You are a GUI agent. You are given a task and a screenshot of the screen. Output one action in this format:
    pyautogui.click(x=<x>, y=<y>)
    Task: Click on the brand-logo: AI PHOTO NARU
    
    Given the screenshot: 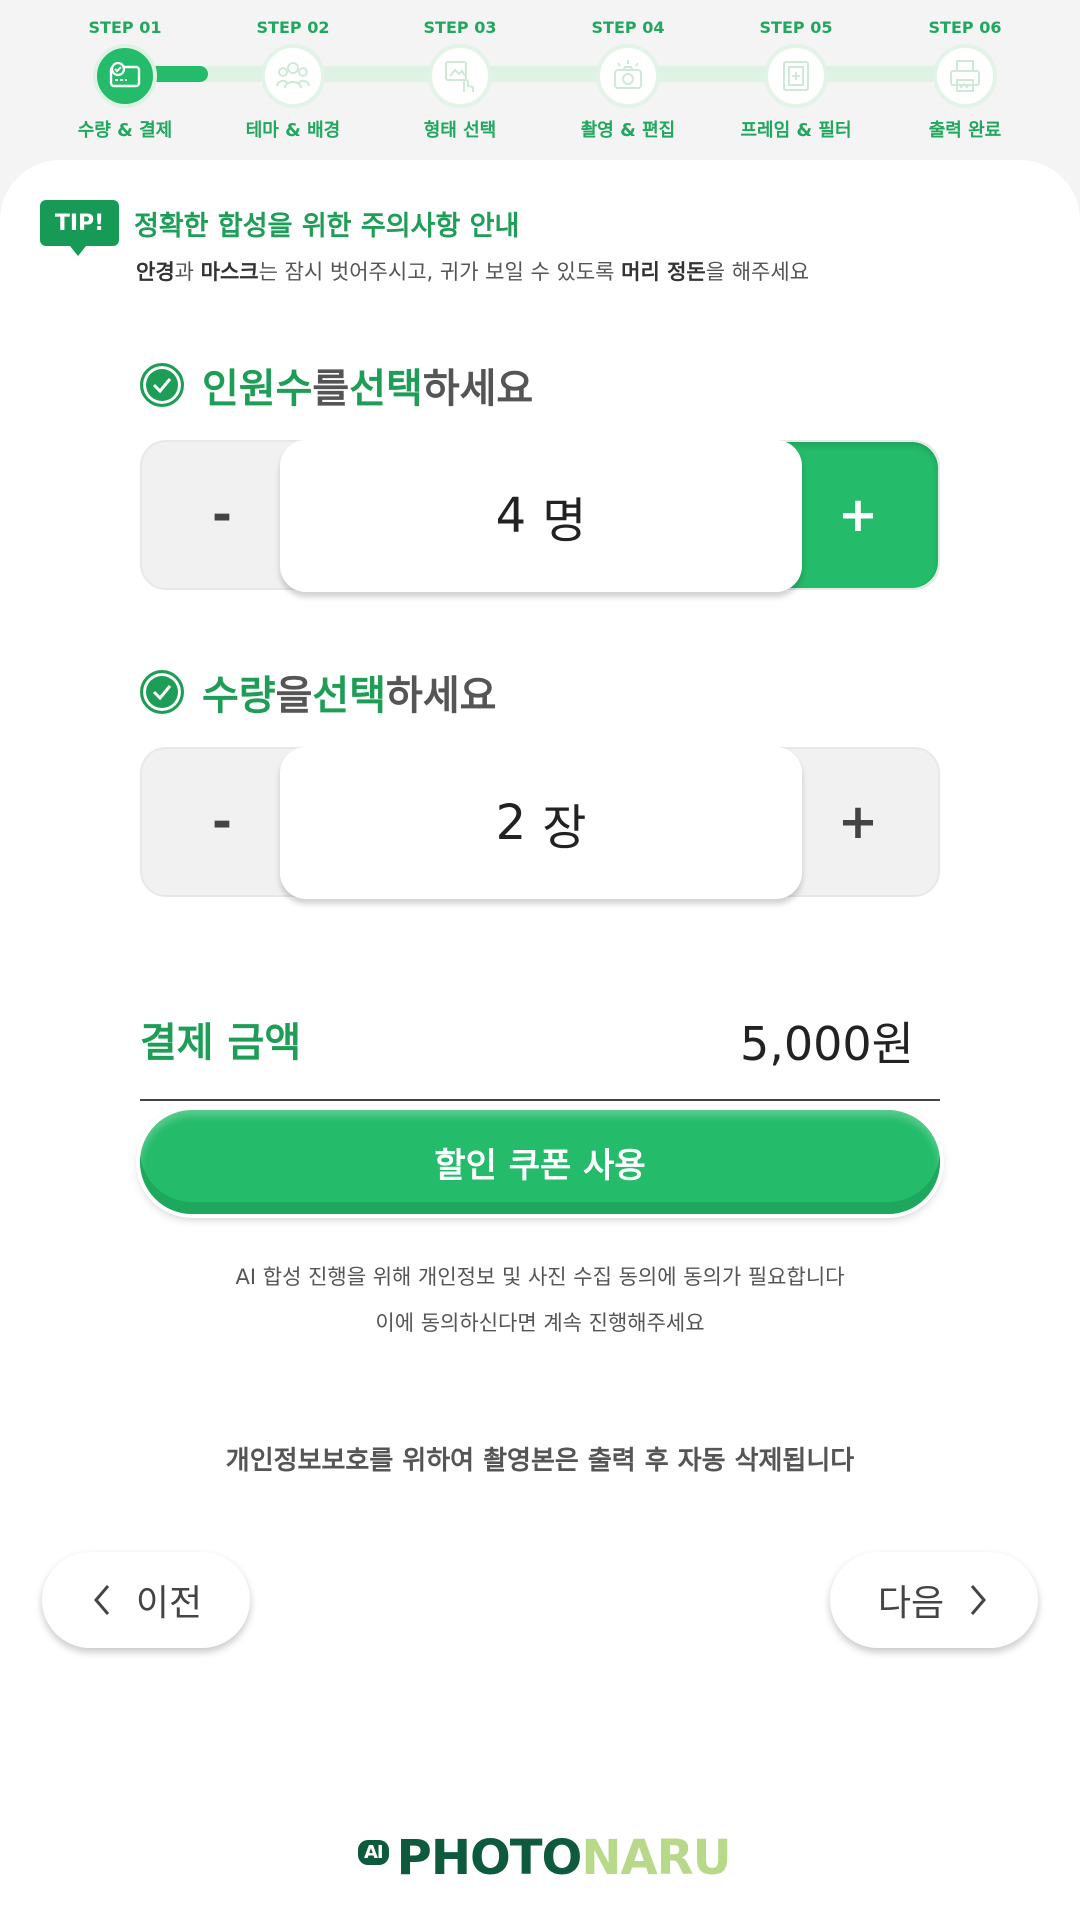 What is the action you would take?
    pyautogui.click(x=545, y=1858)
    